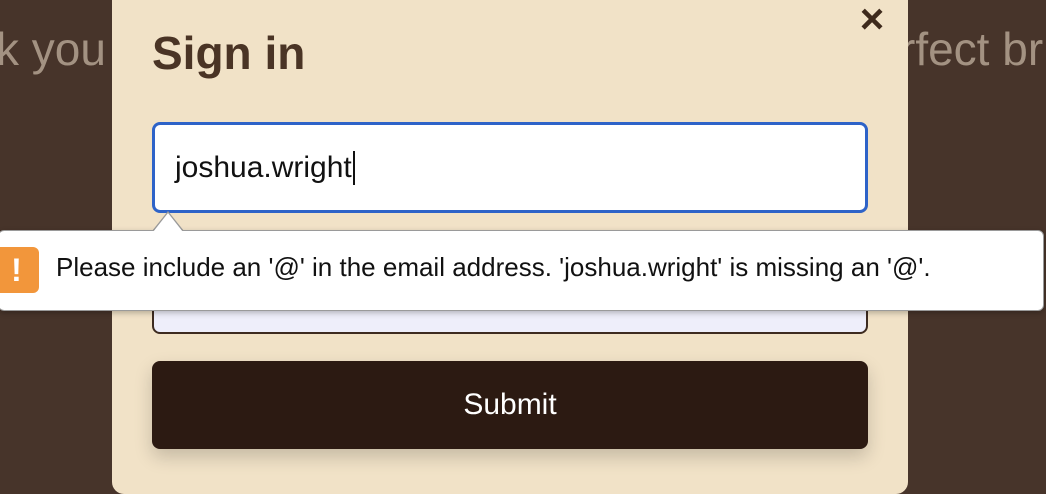  Describe the element at coordinates (229, 53) in the screenshot. I see `modal-title: Sign in` at that location.